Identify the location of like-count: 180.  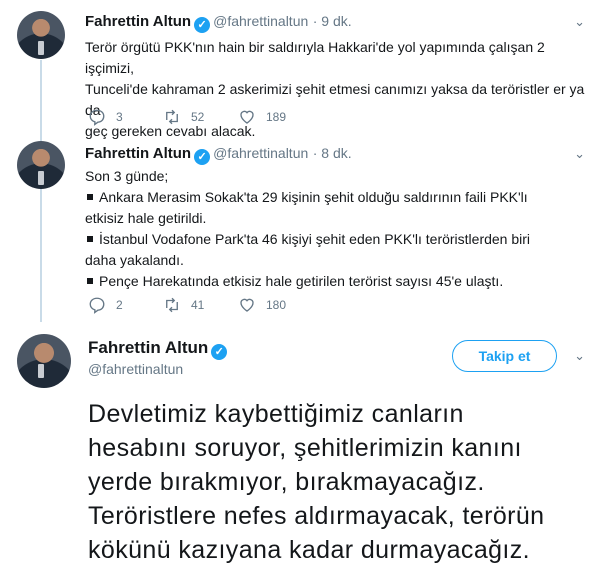
(276, 305).